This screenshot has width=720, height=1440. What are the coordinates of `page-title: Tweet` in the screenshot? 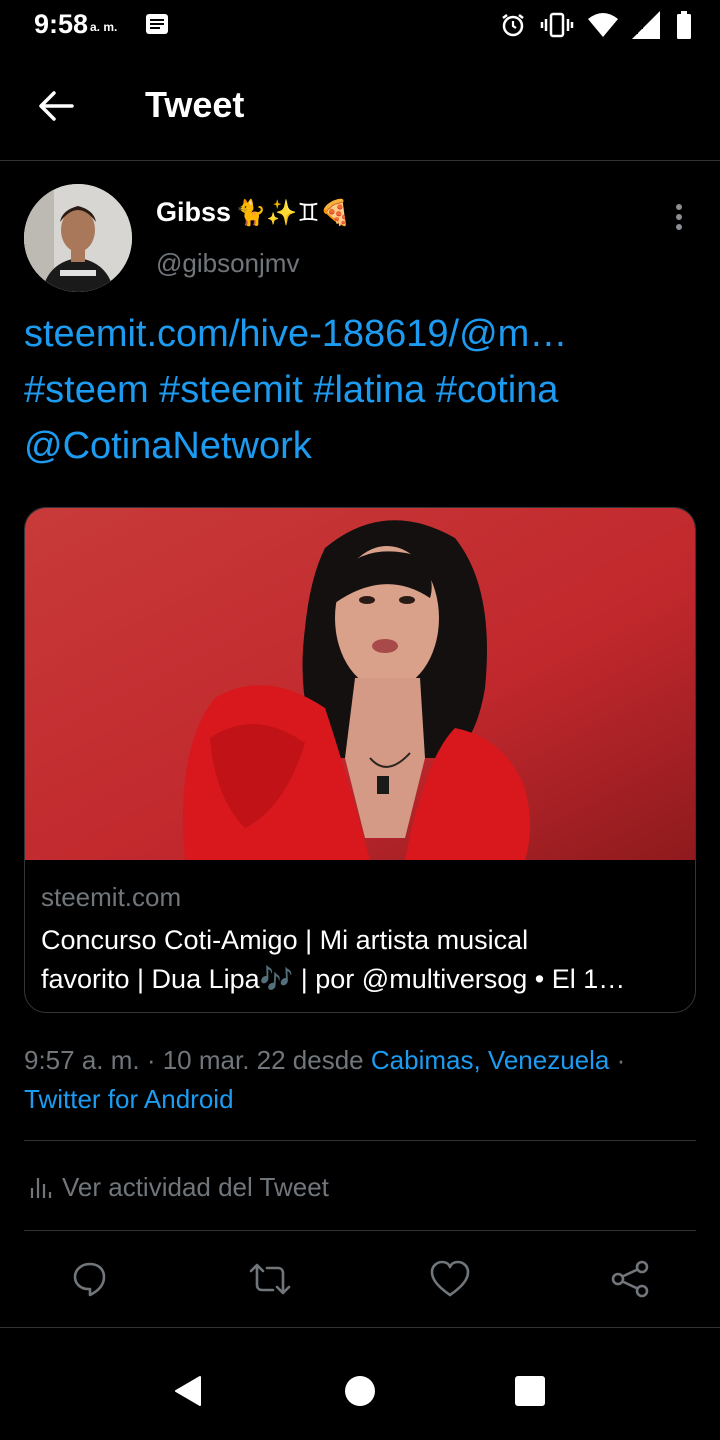 It's located at (195, 104).